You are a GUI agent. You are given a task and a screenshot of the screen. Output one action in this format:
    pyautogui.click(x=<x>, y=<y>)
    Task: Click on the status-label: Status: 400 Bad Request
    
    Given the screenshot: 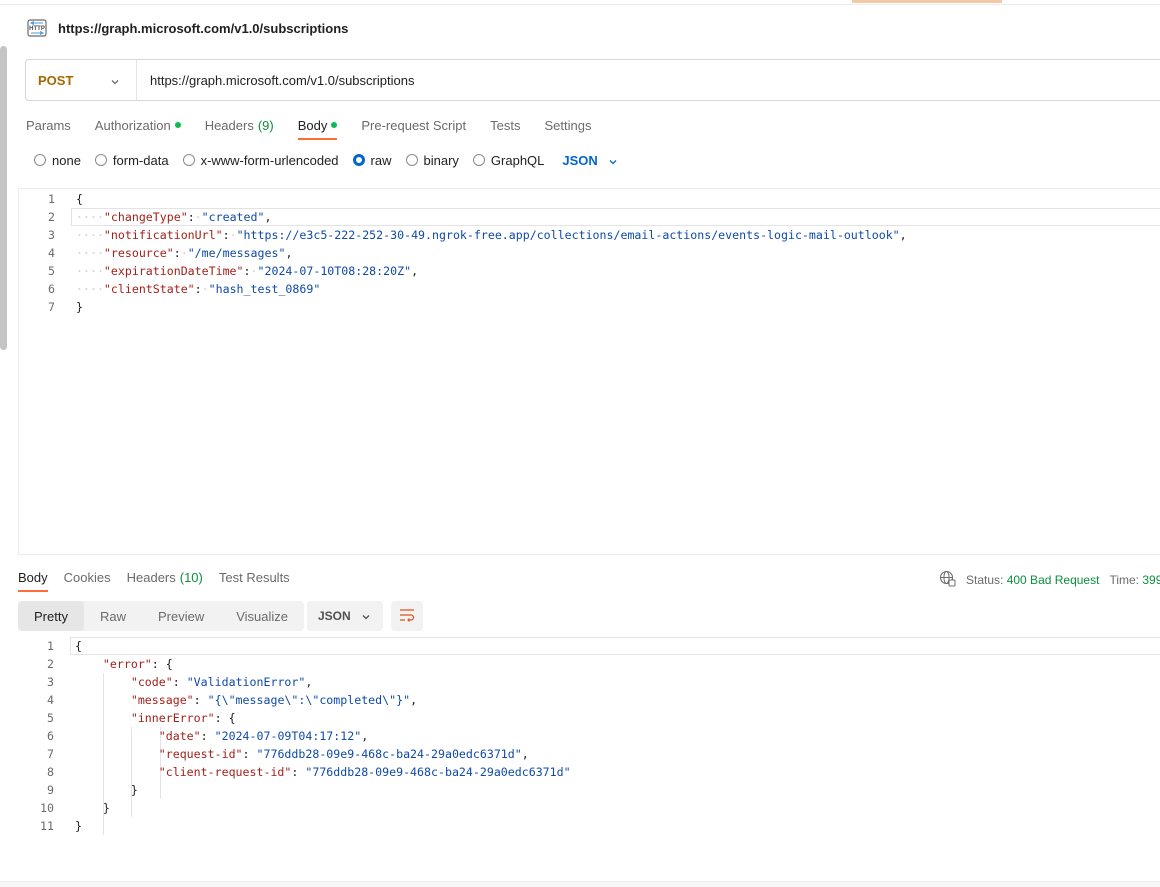 What is the action you would take?
    pyautogui.click(x=1032, y=580)
    